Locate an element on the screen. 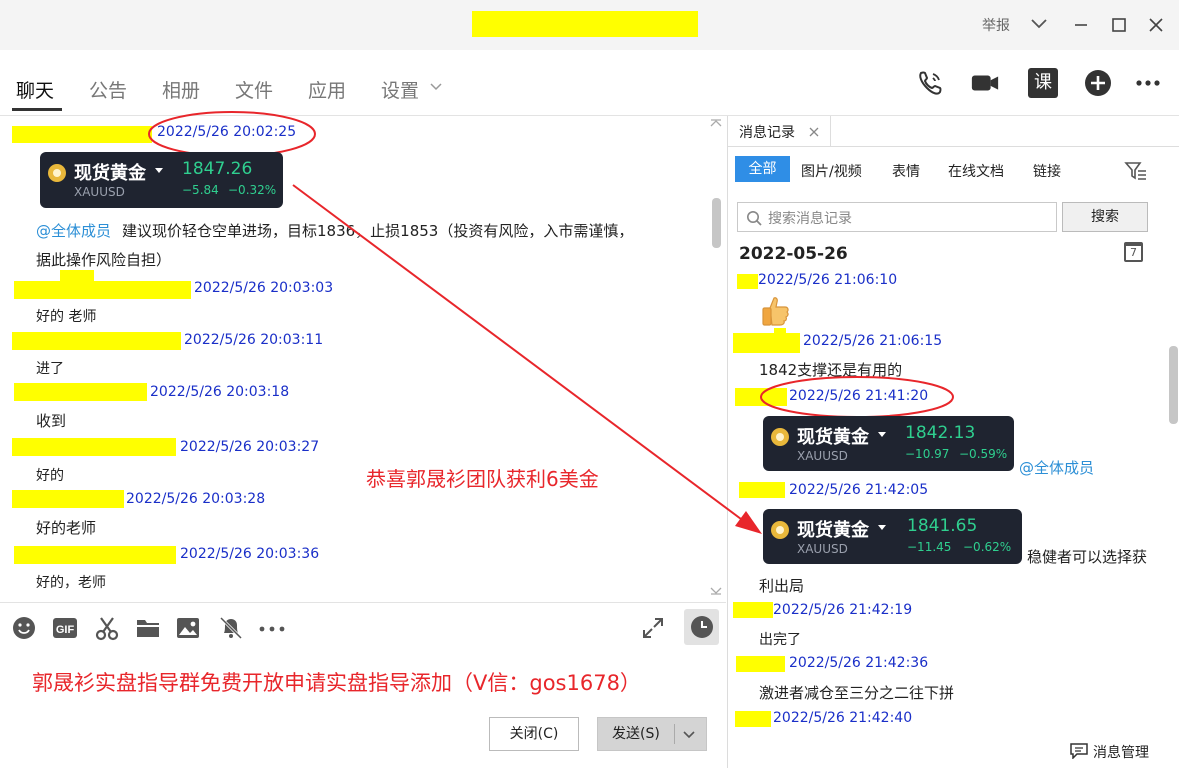  message-timestamp: 2022/5/26 20:03:28 is located at coordinates (196, 499).